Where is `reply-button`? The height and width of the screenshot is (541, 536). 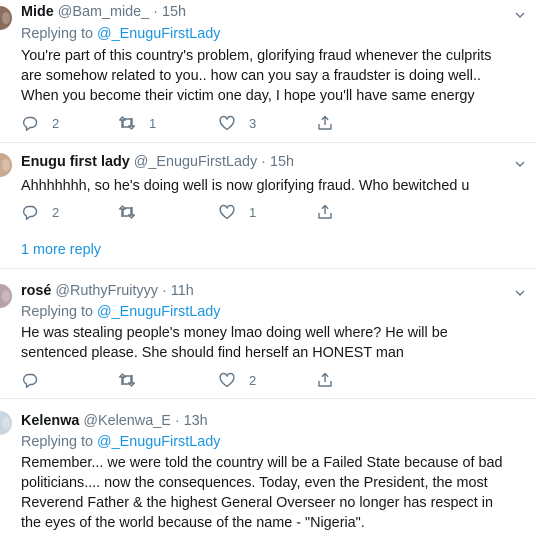
reply-button is located at coordinates (36, 380).